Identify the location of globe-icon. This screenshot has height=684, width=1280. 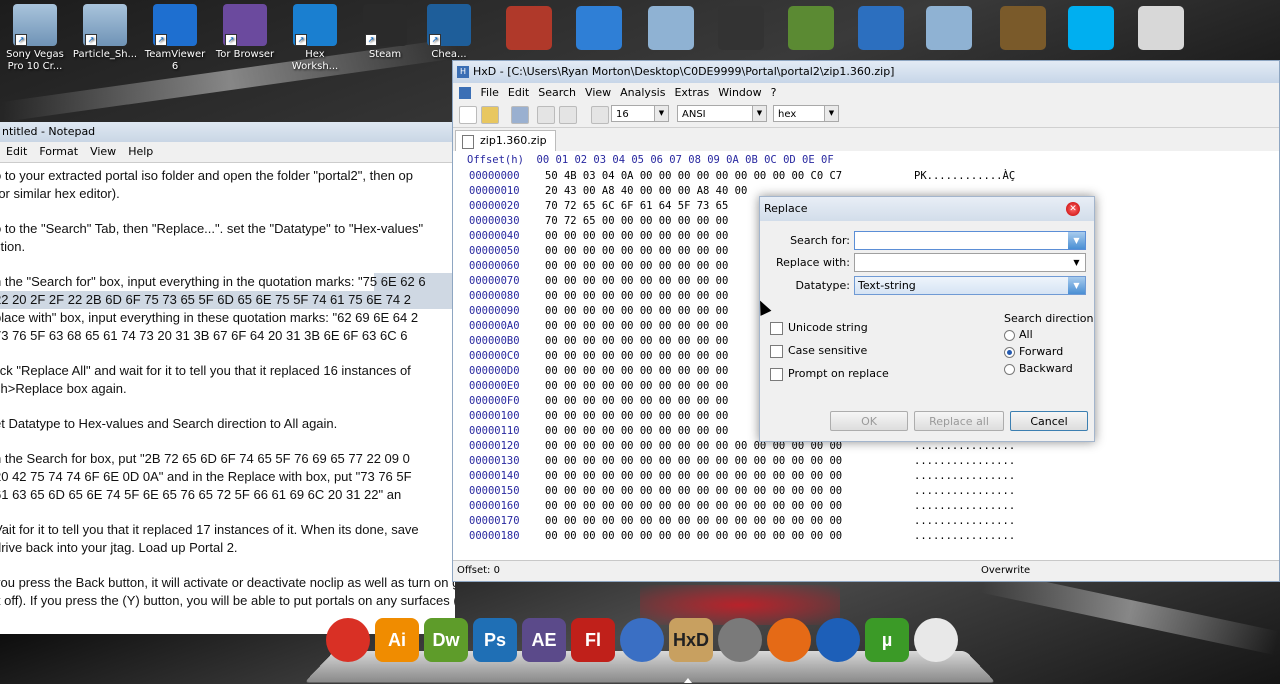
(838, 640).